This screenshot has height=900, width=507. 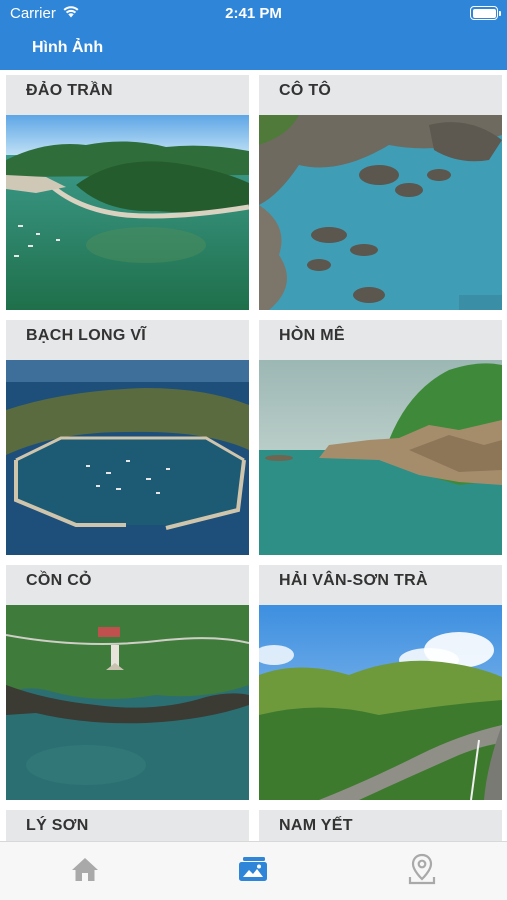 I want to click on grid-item-dao-tran: ĐẢO TRẦN, so click(x=127, y=192).